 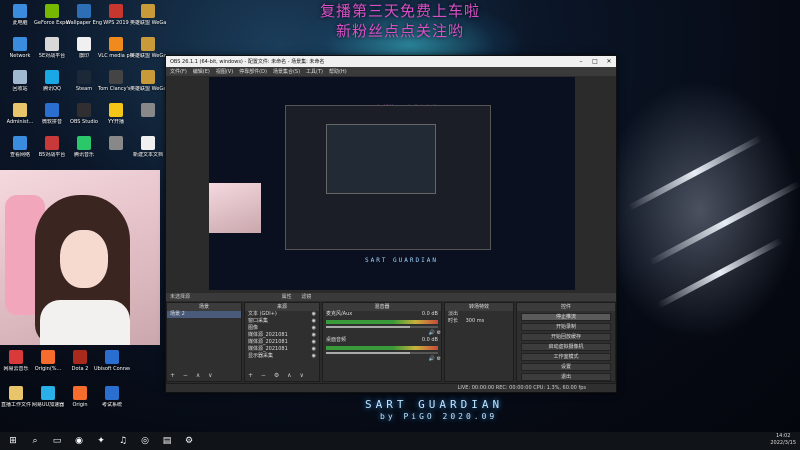 What do you see at coordinates (479, 307) in the screenshot?
I see `transitions-header: 转场特效` at bounding box center [479, 307].